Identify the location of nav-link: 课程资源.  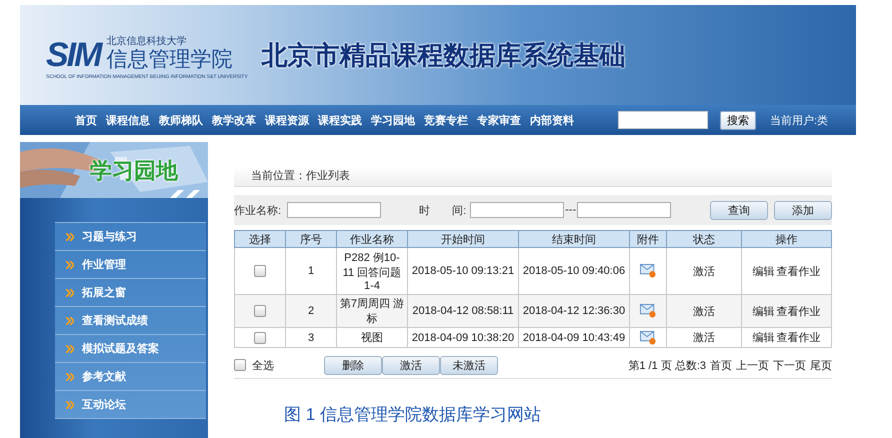
(287, 120).